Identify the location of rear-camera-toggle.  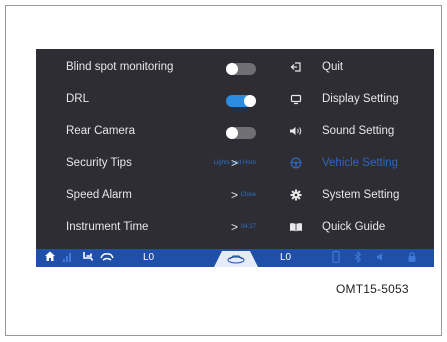
(241, 133).